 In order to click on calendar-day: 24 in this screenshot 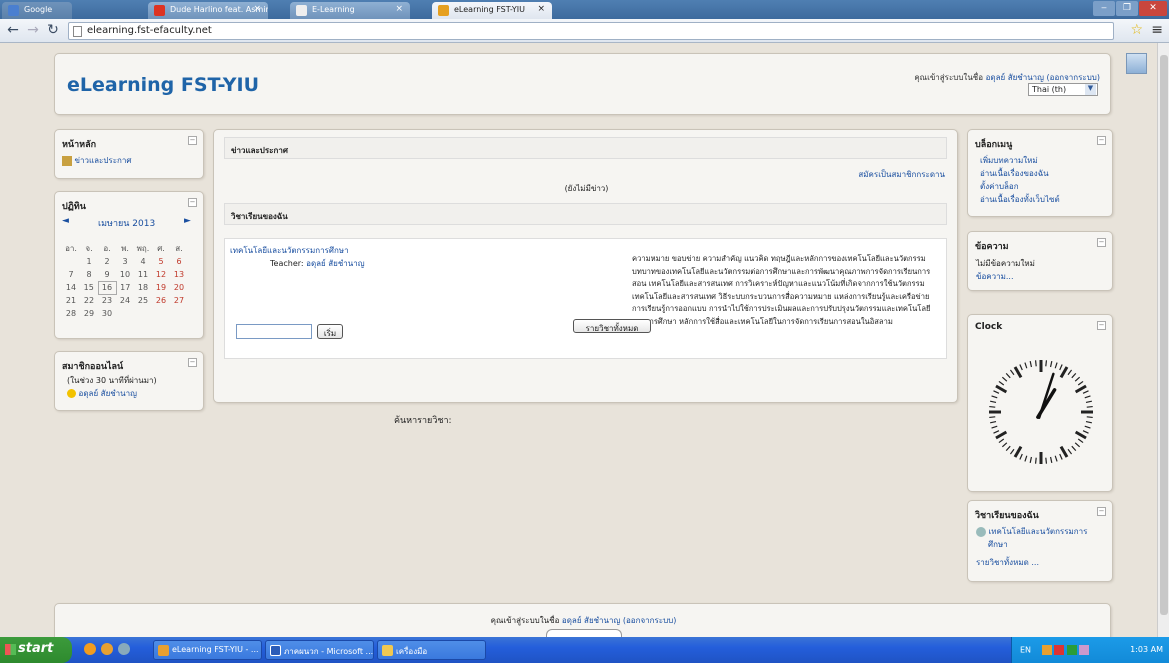, I will do `click(125, 300)`.